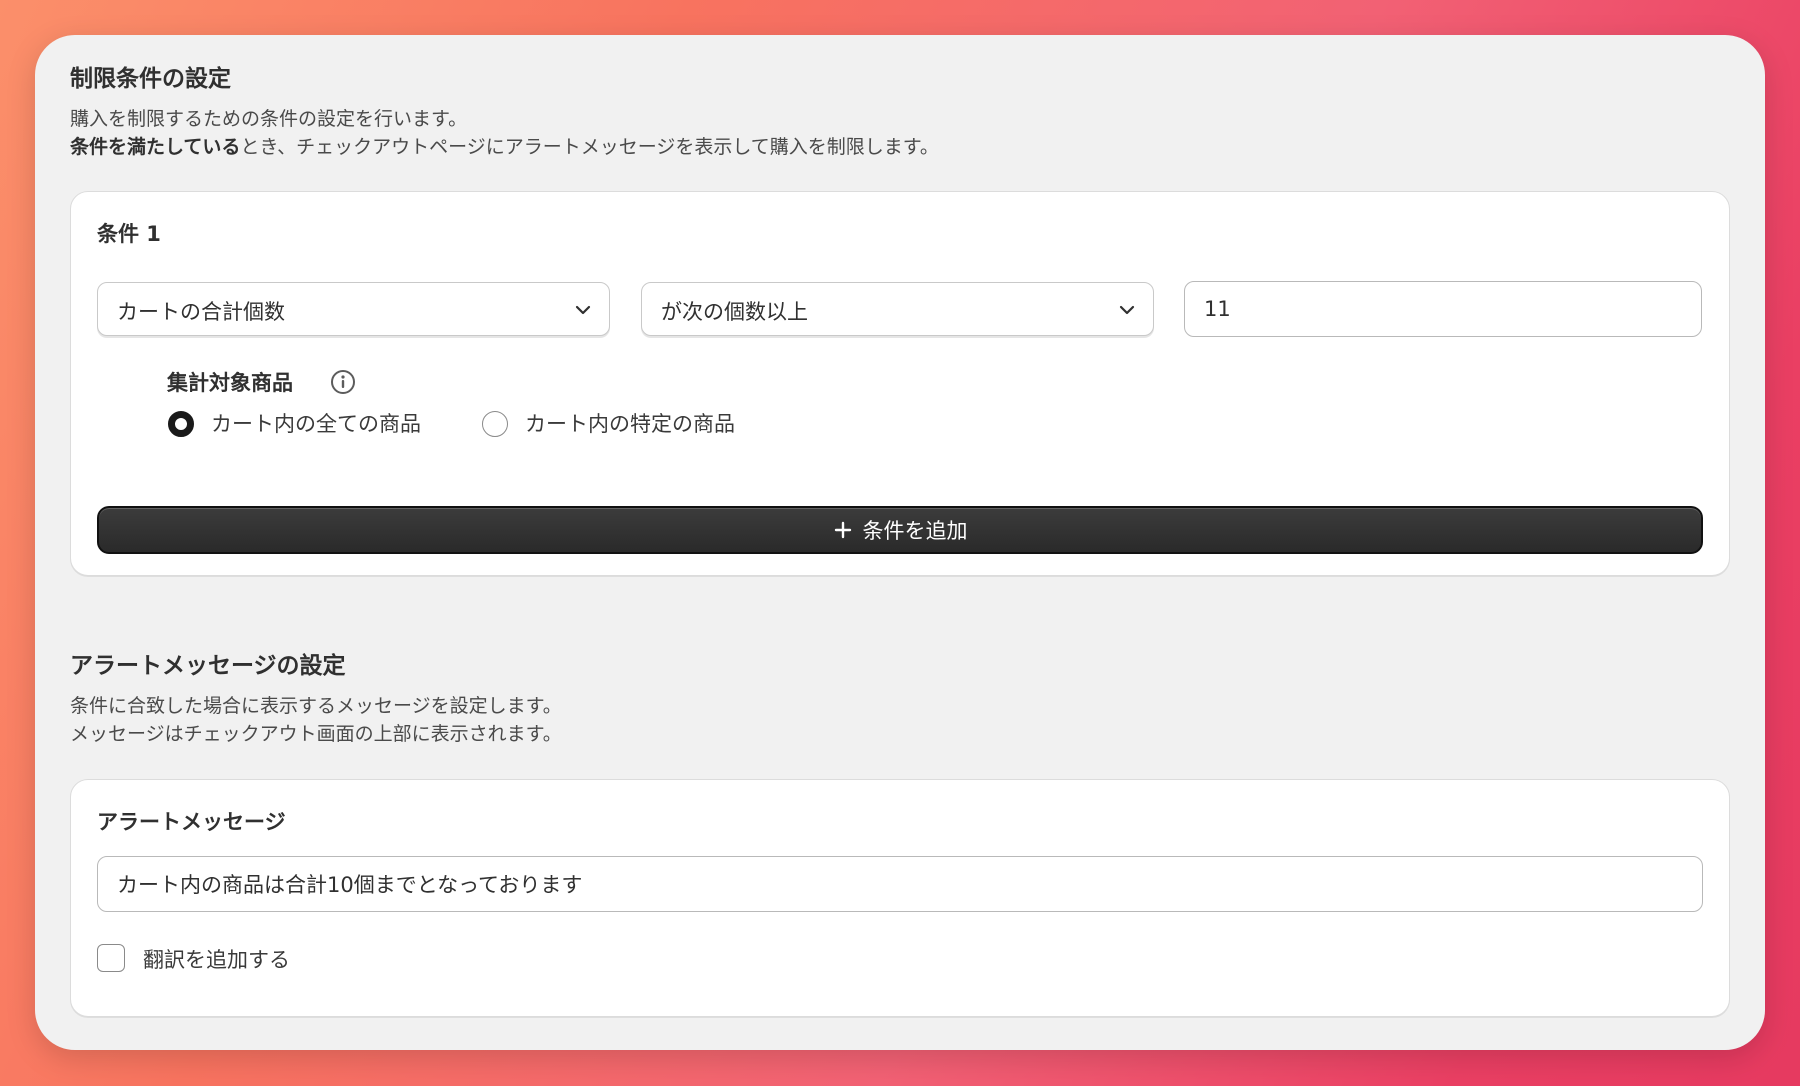 The image size is (1800, 1086). What do you see at coordinates (316, 706) in the screenshot?
I see `alert-desc-line1: 条件に合致した場合に表示するメッセージを設定します。` at bounding box center [316, 706].